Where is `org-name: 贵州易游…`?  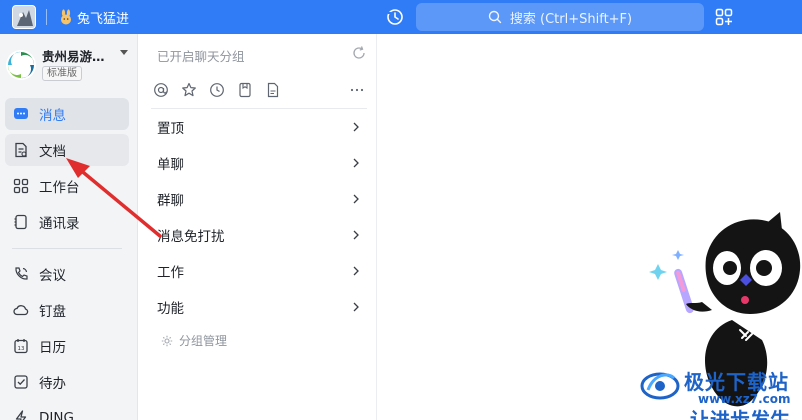
org-name: 贵州易游… is located at coordinates (73, 56).